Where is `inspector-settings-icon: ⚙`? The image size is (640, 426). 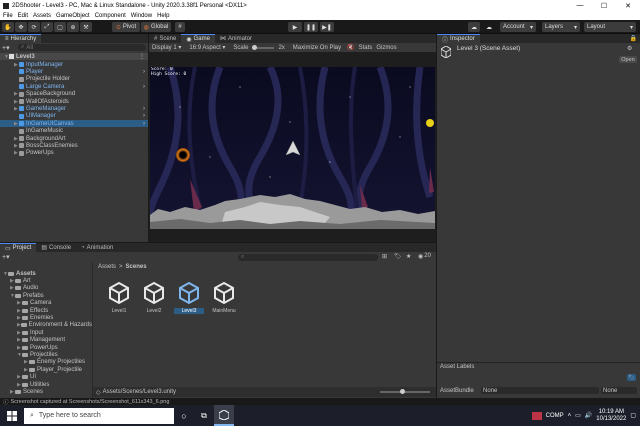
inspector-settings-icon: ⚙ is located at coordinates (629, 48).